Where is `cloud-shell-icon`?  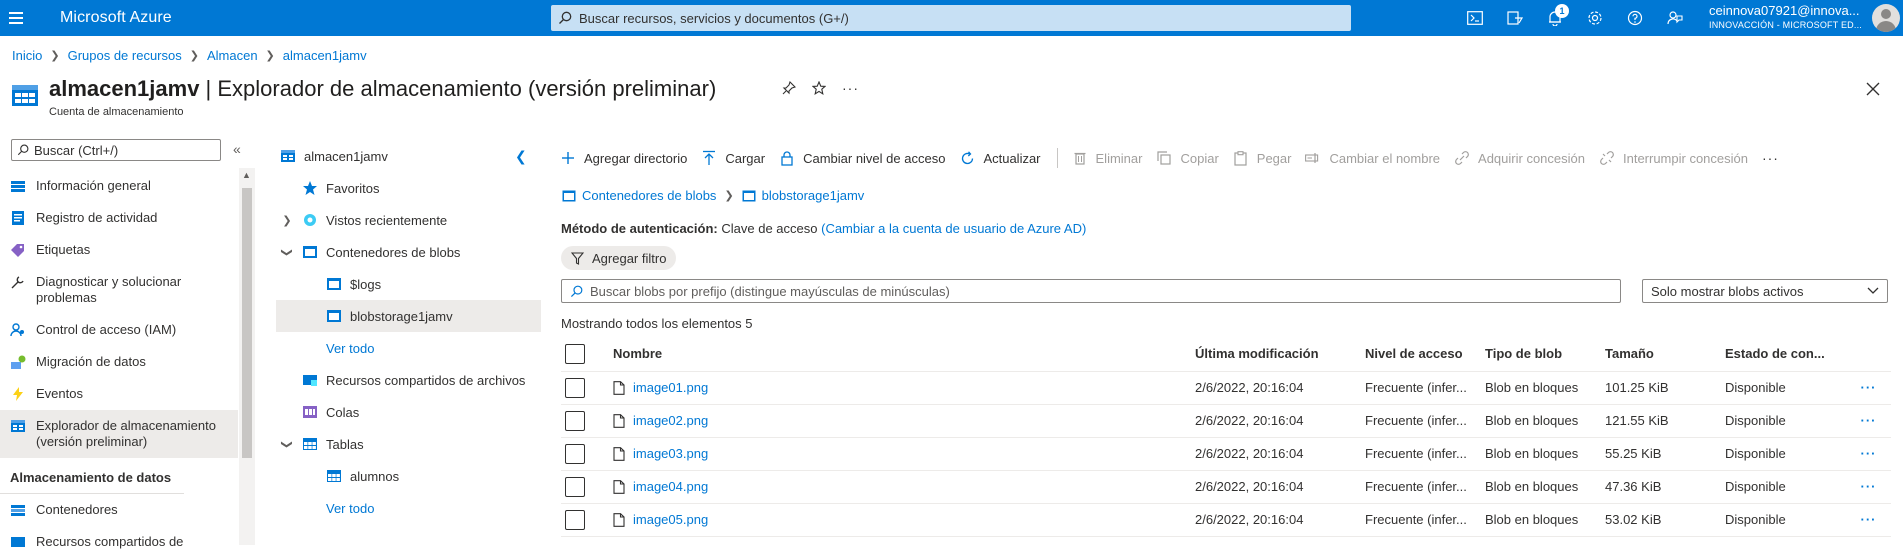 cloud-shell-icon is located at coordinates (1475, 18).